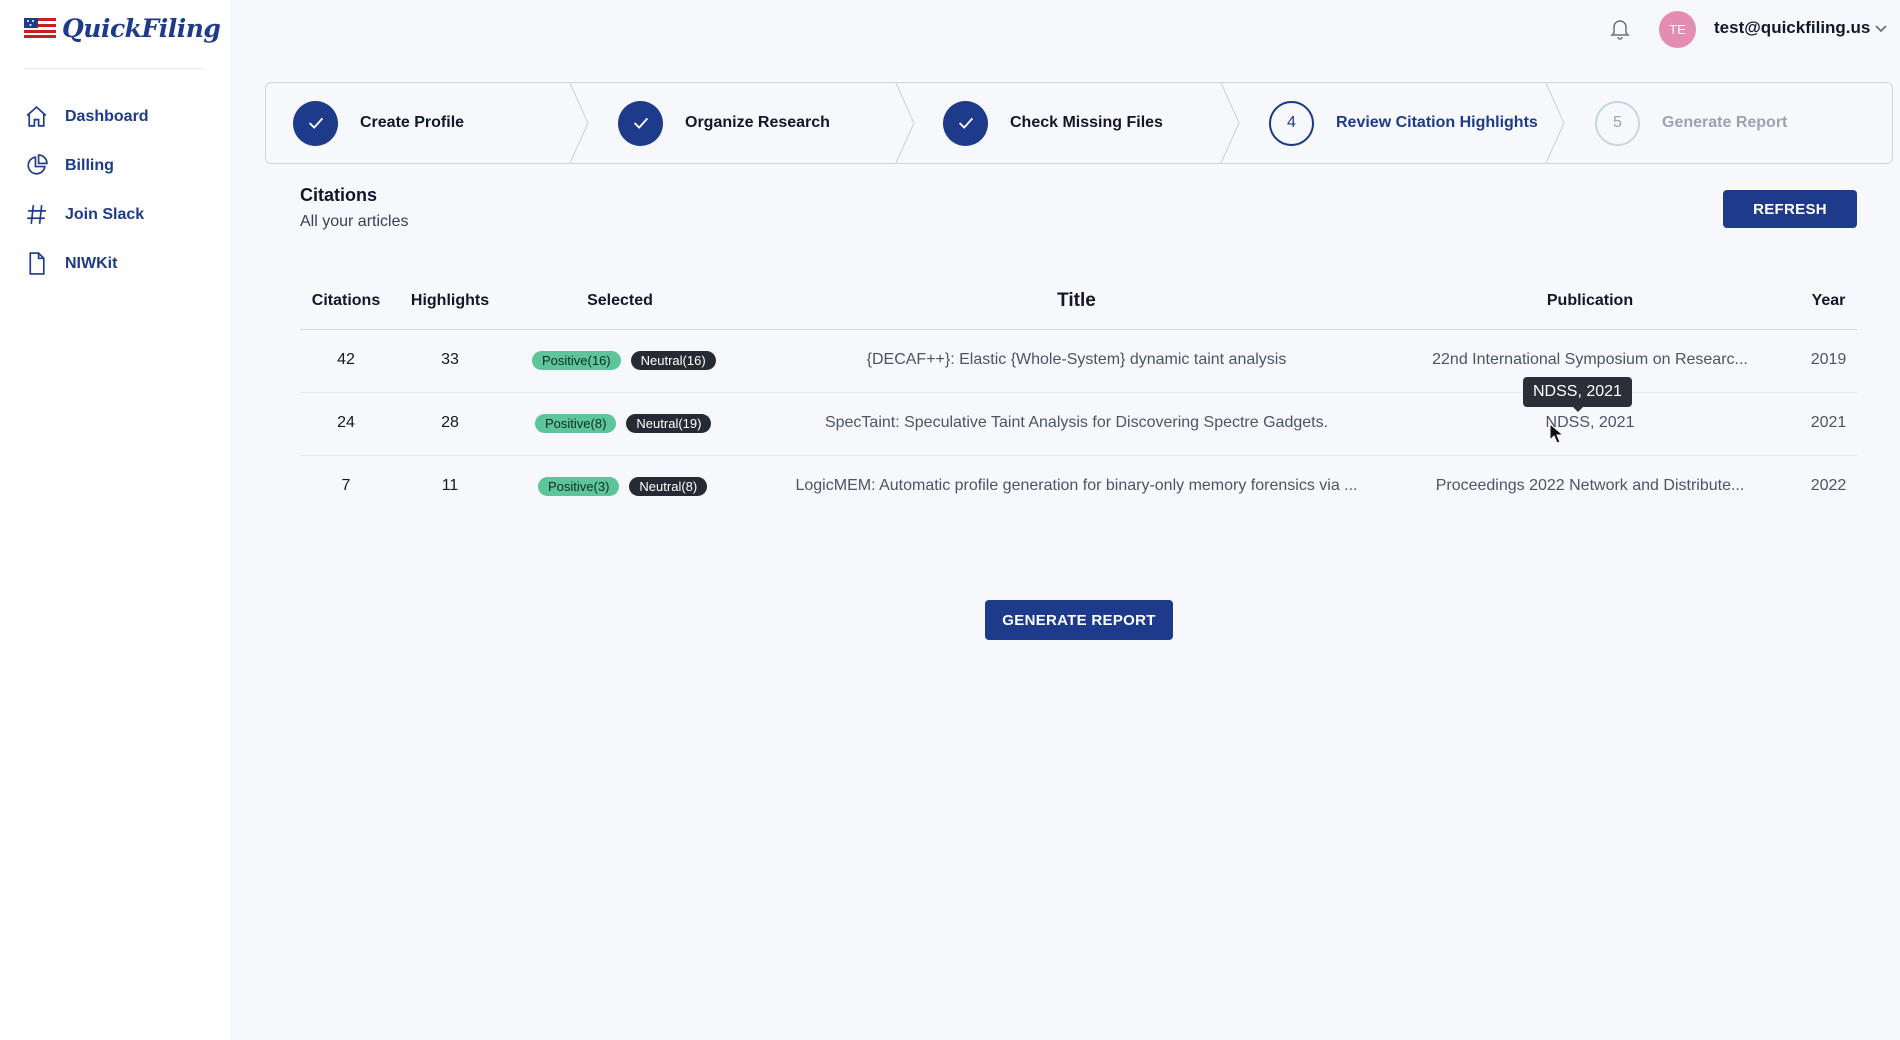  I want to click on refresh-button: REFRESH, so click(1790, 209).